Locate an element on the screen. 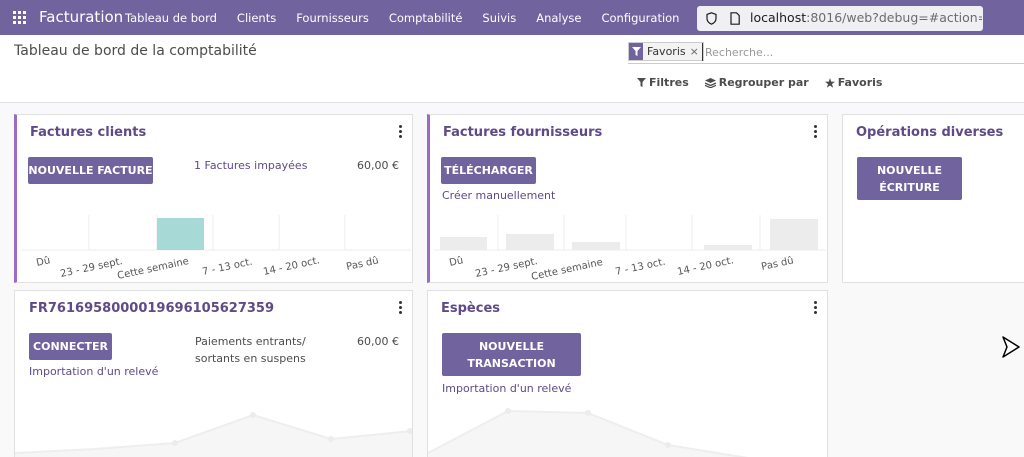  favorites-label: Favoris is located at coordinates (860, 82).